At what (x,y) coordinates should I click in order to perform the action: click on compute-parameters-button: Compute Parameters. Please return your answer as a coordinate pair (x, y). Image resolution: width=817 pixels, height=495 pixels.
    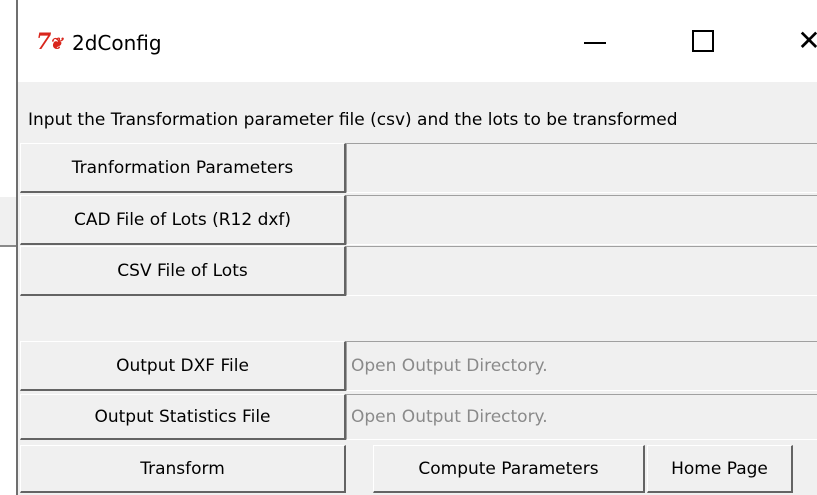
    Looking at the image, I should click on (509, 469).